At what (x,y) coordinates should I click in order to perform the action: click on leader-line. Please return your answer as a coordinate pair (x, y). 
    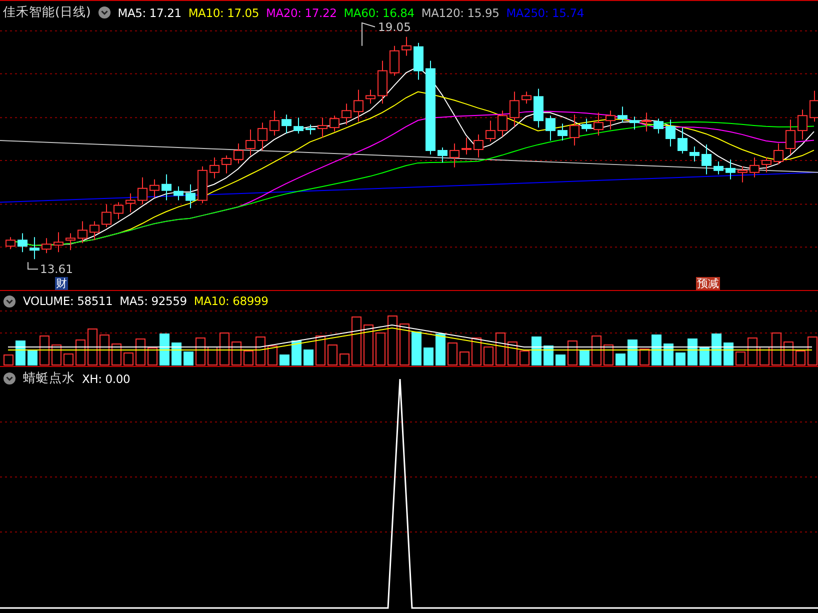
    Looking at the image, I should click on (33, 266).